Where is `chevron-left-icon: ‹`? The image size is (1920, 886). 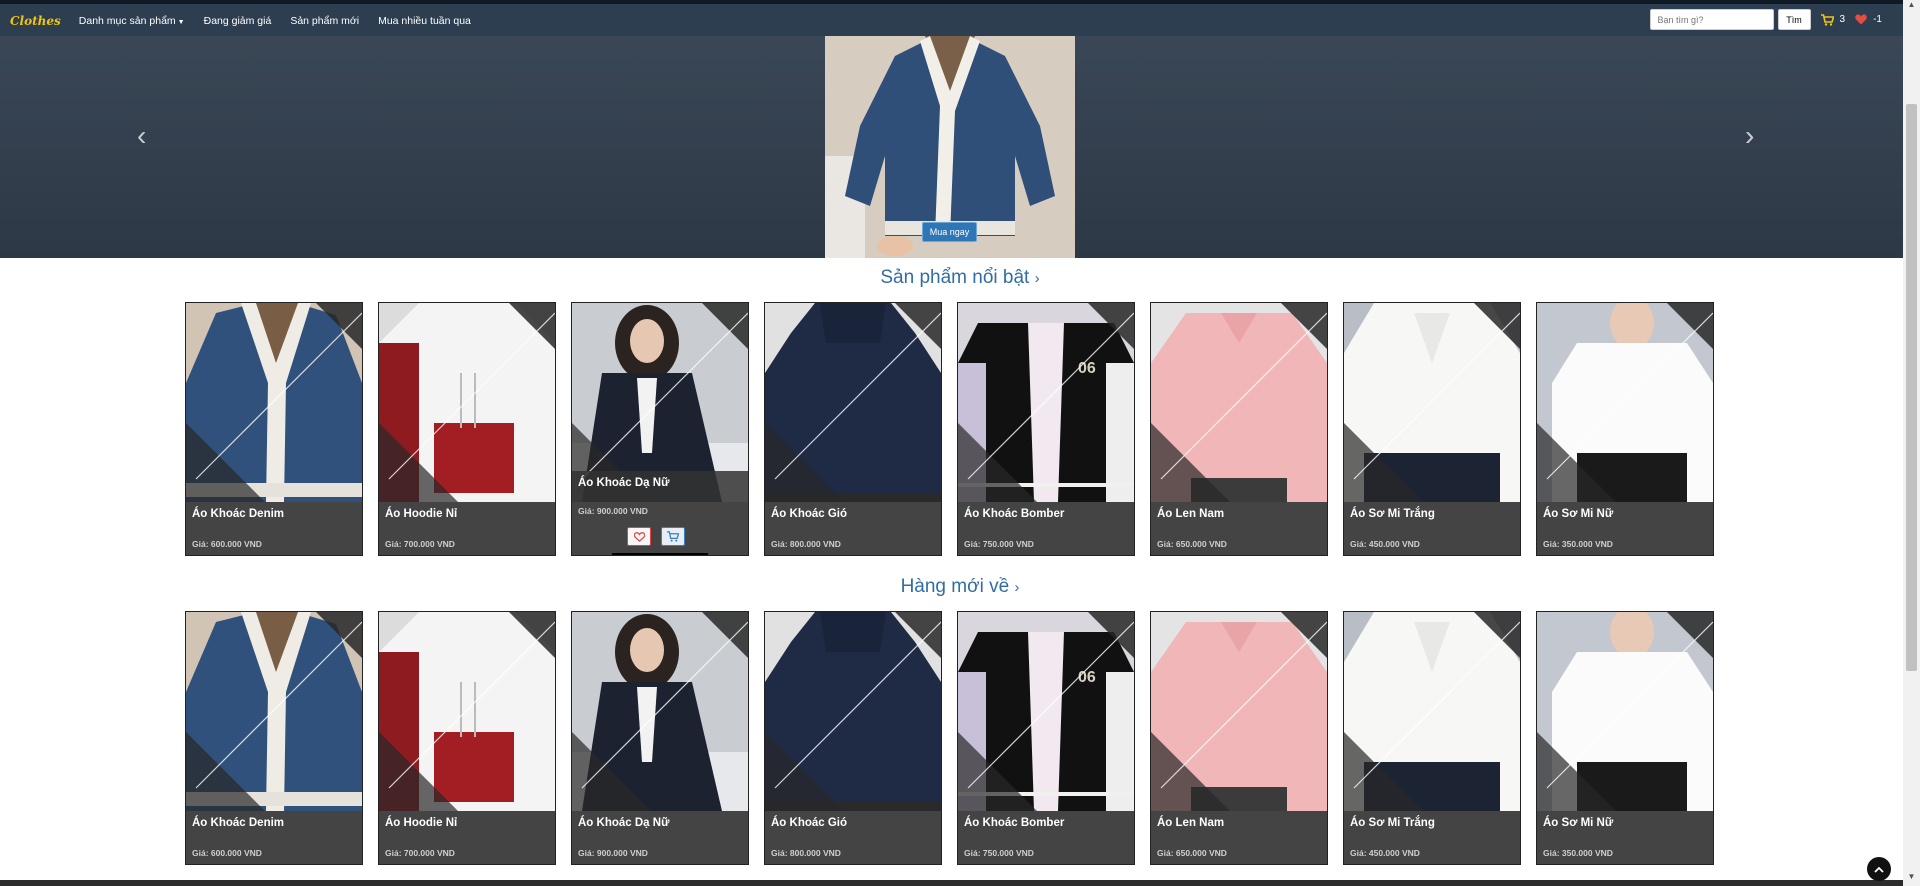 chevron-left-icon: ‹ is located at coordinates (141, 136).